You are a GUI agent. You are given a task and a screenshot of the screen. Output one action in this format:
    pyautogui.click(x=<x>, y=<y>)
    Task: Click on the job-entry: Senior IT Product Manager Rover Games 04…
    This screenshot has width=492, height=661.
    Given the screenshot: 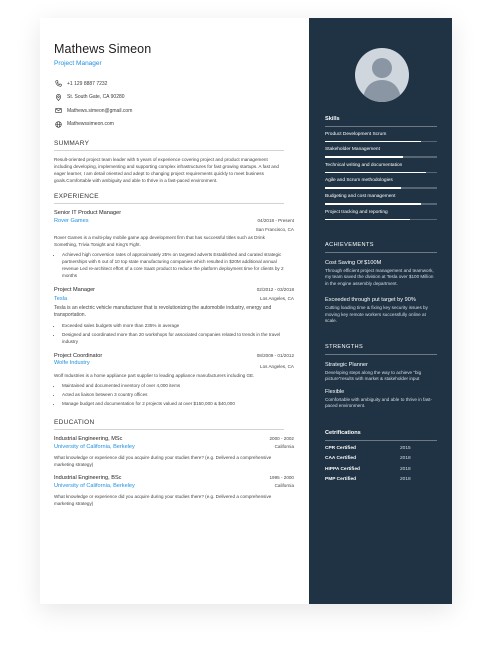 What is the action you would take?
    pyautogui.click(x=174, y=244)
    